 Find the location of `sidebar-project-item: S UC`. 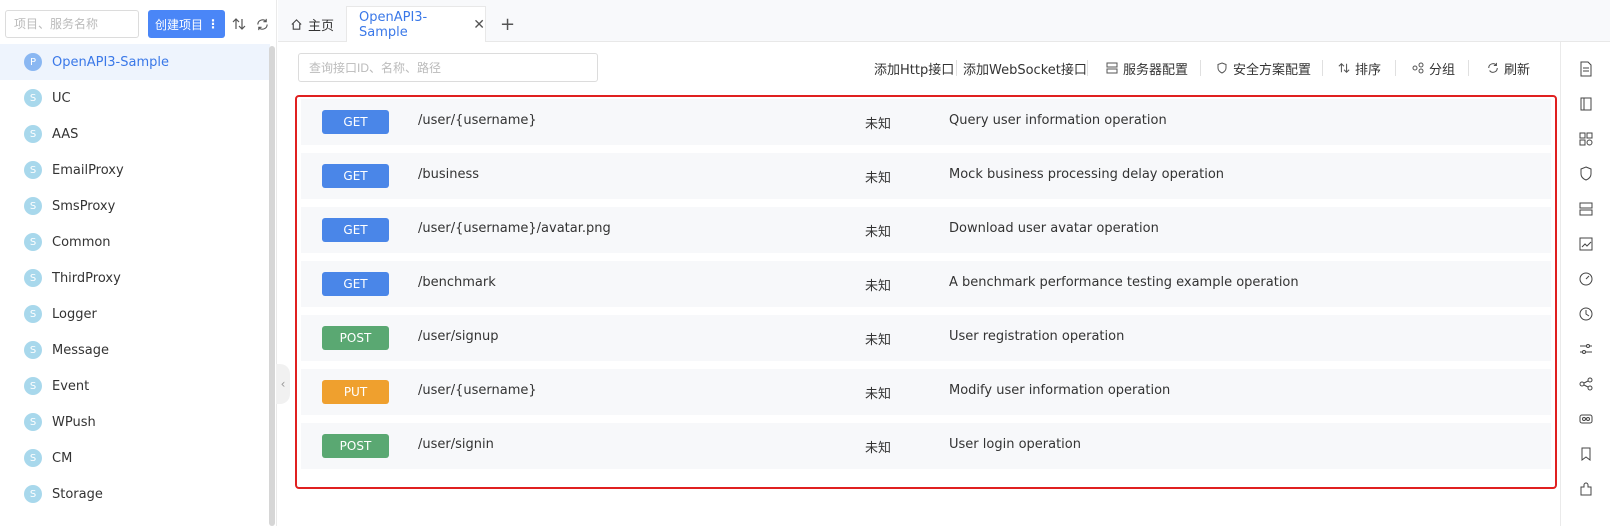

sidebar-project-item: S UC is located at coordinates (135, 98).